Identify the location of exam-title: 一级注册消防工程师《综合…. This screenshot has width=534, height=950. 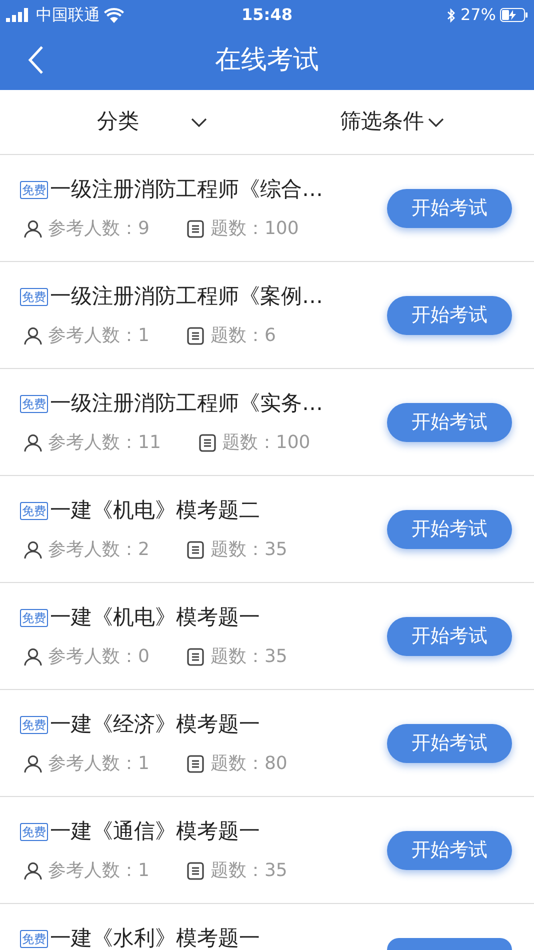
(186, 189).